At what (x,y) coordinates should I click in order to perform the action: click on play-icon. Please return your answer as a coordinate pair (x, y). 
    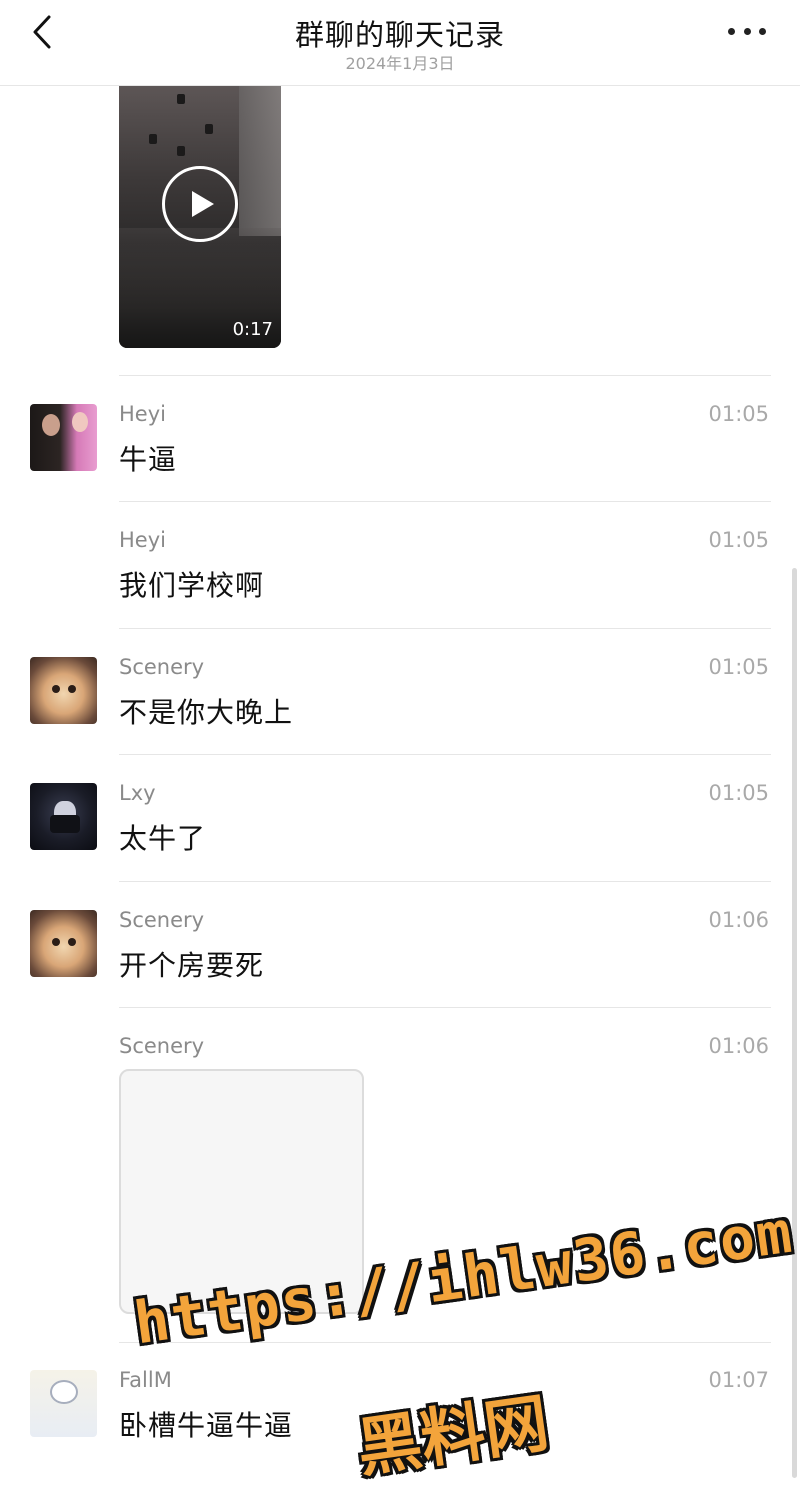
    Looking at the image, I should click on (203, 204).